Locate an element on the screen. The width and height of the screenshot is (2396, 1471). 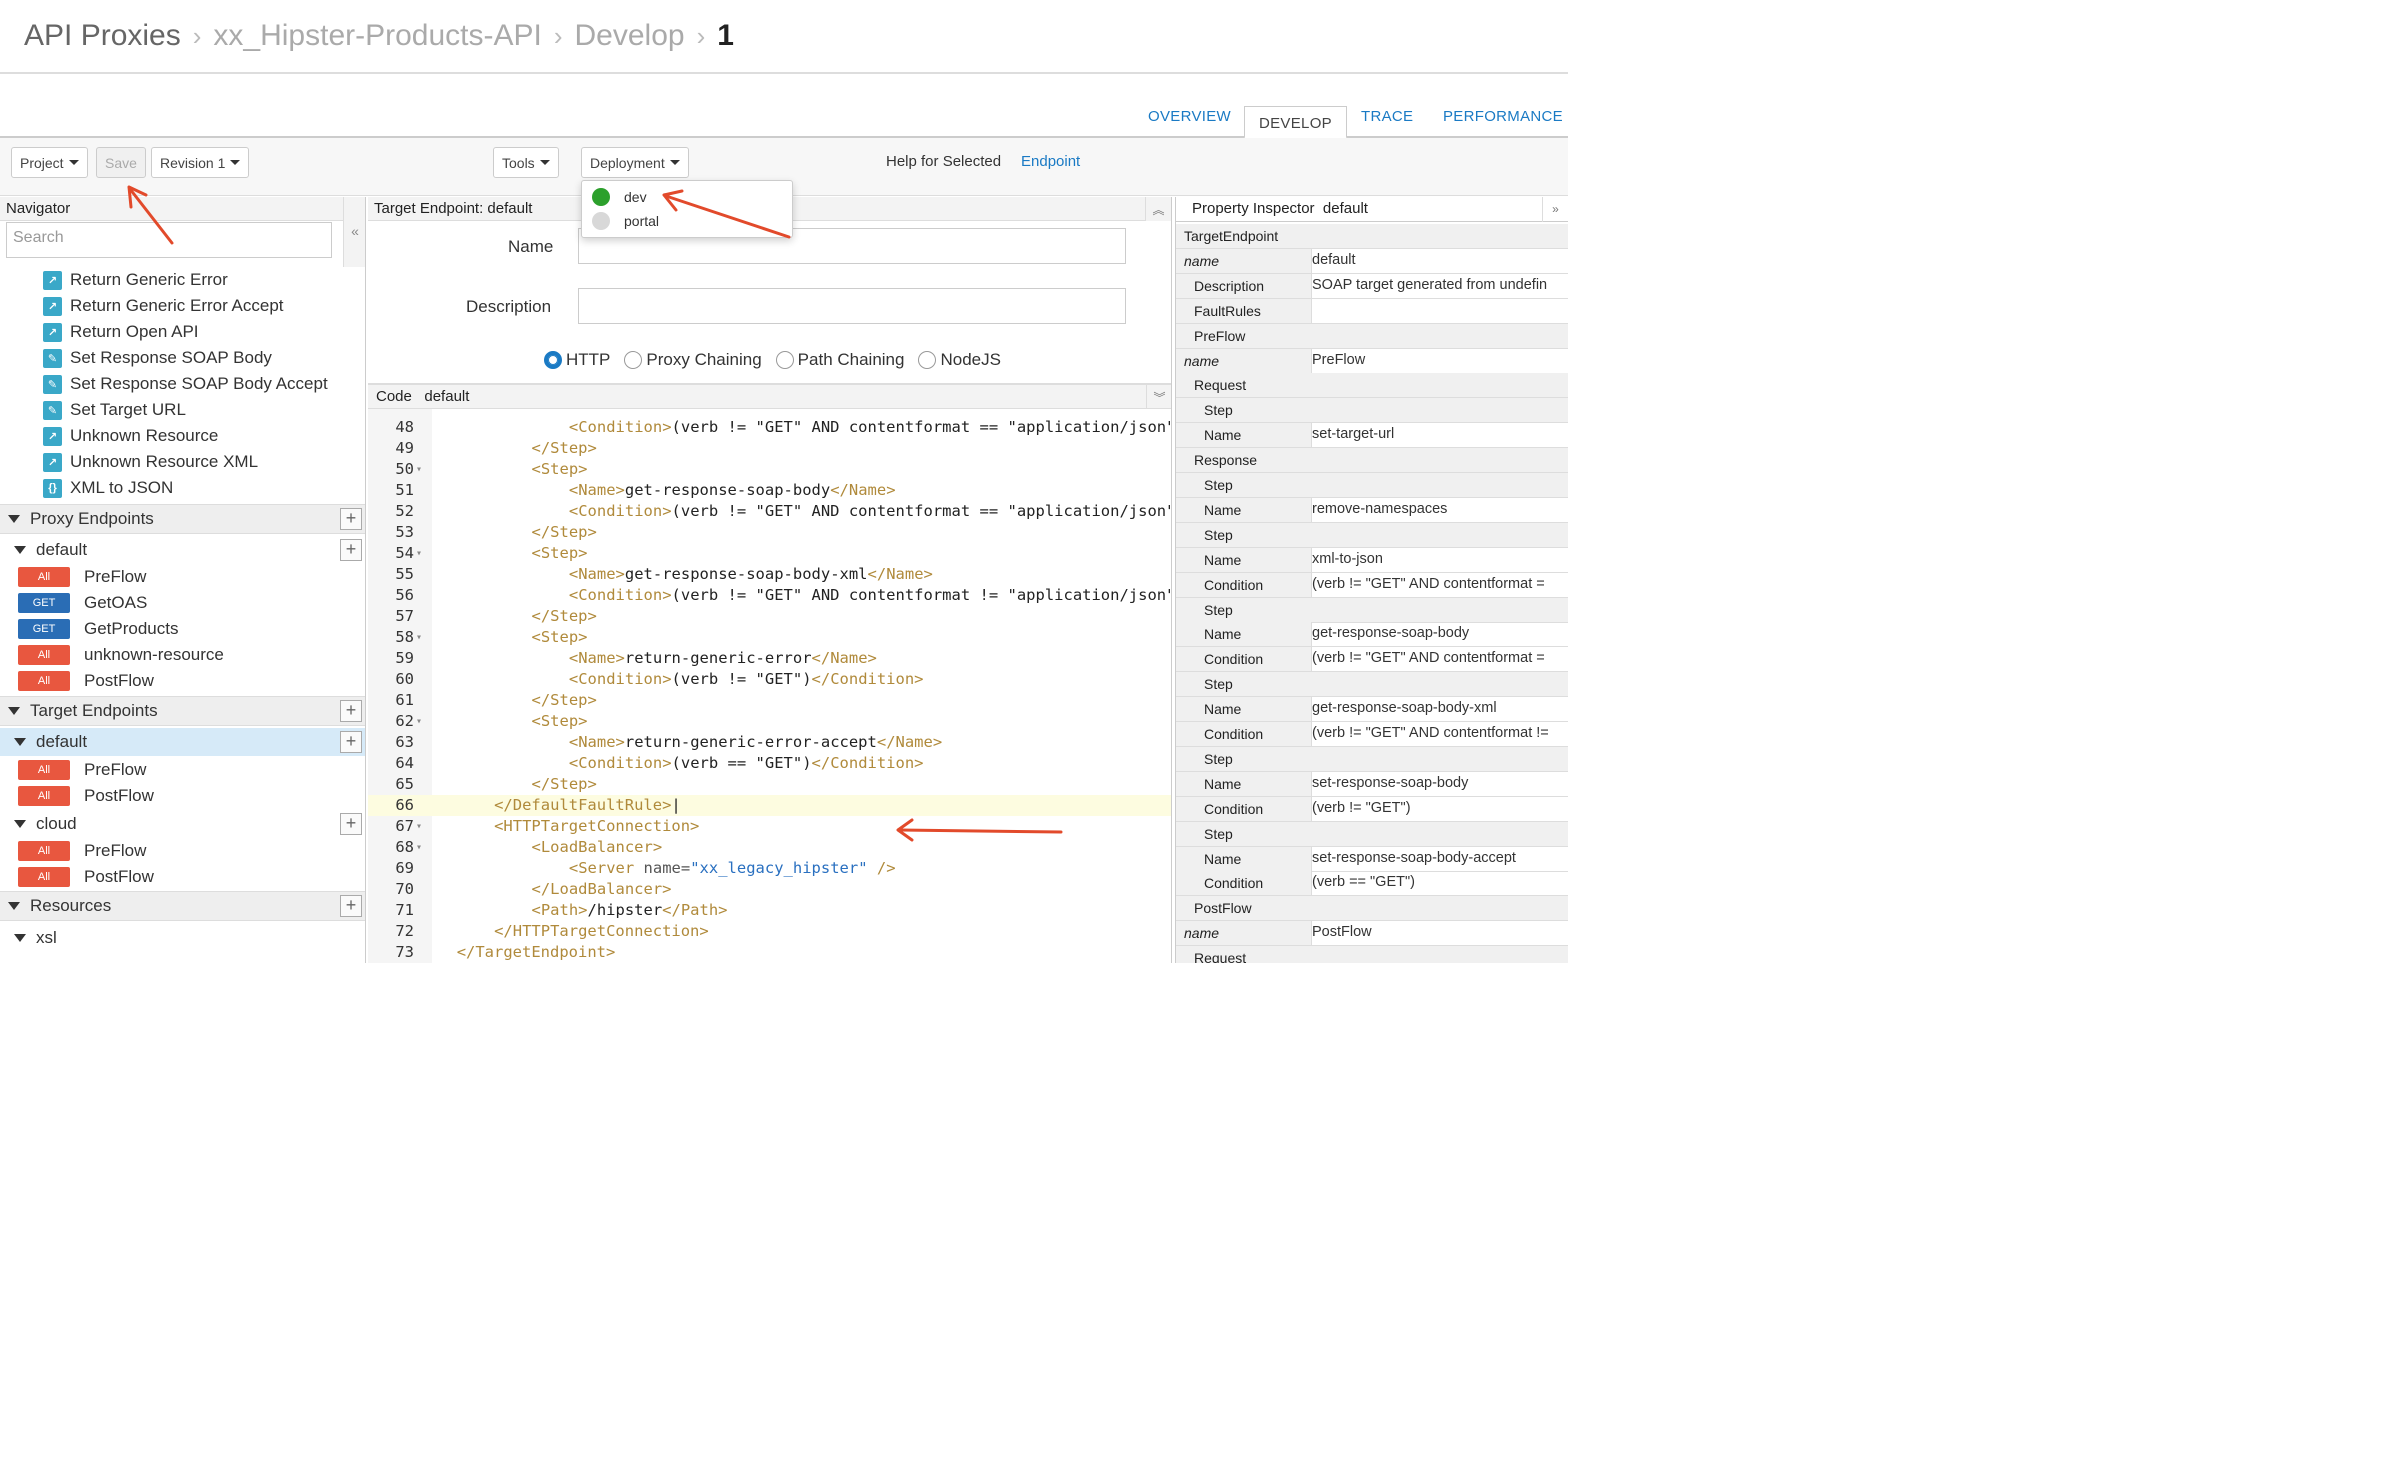
property-row: name PreFlow is located at coordinates (1372, 361).